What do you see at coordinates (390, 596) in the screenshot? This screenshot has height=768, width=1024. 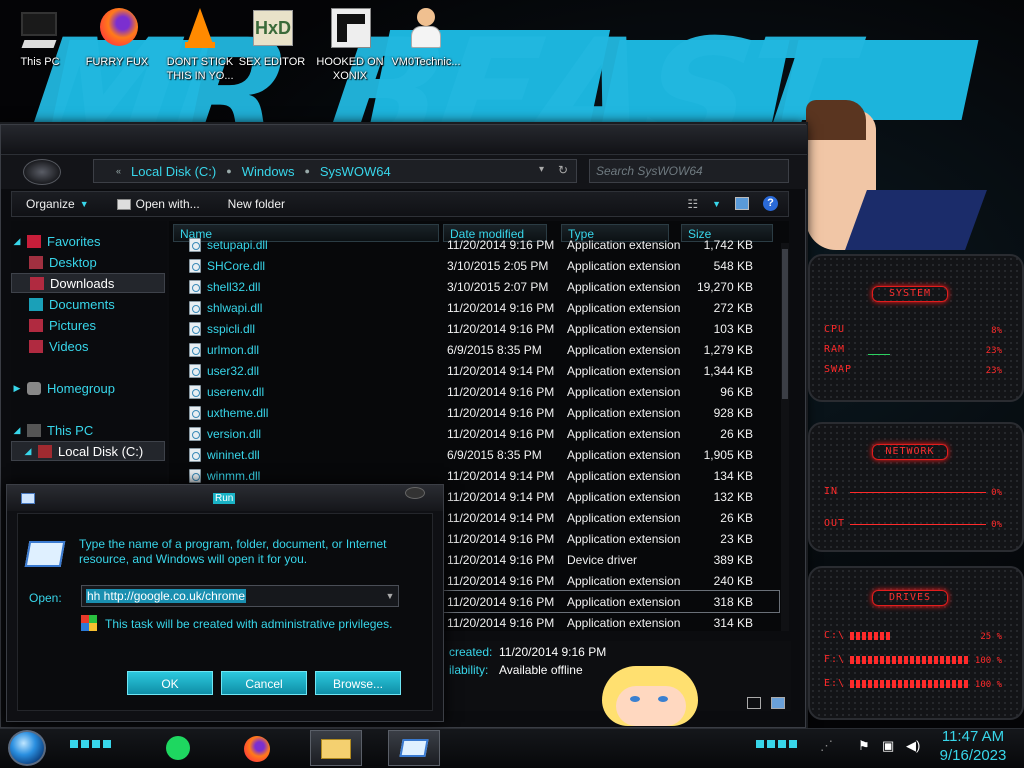 I see `chevron-down-icon: ▼` at bounding box center [390, 596].